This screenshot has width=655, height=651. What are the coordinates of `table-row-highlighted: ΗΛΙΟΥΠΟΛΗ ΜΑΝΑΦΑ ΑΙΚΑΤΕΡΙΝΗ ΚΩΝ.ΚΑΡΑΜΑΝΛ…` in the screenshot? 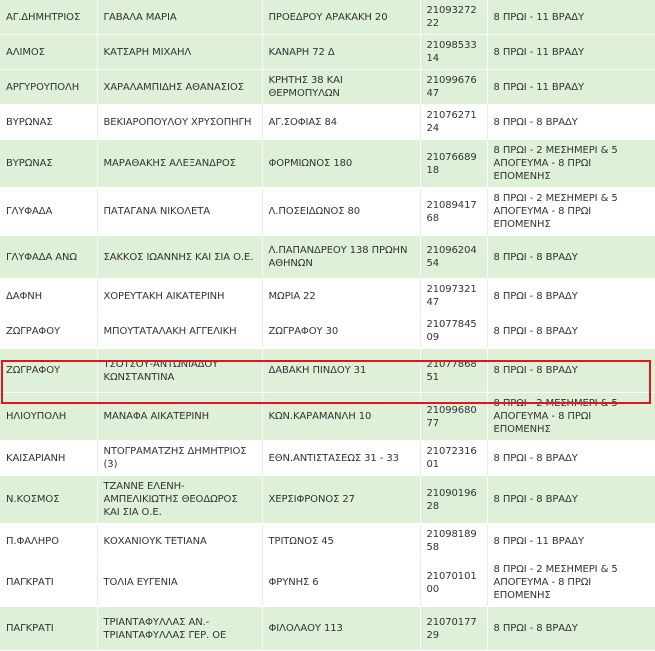 It's located at (327, 416).